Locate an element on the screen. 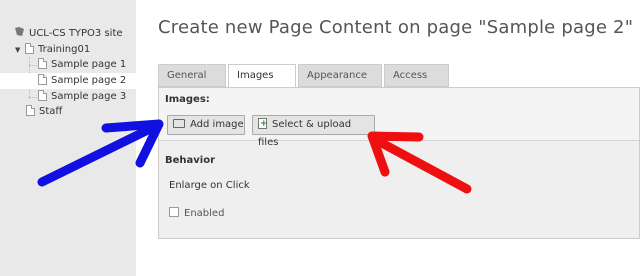  add-image-label: Add image is located at coordinates (217, 124).